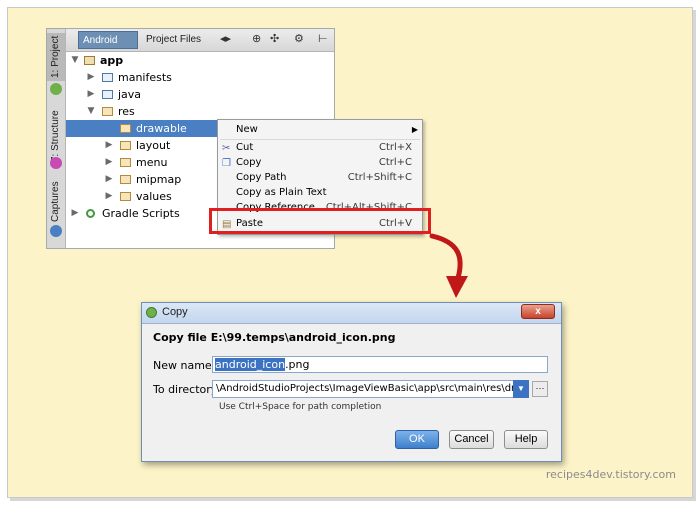 This screenshot has width=700, height=506. I want to click on tree-label: res, so click(126, 111).